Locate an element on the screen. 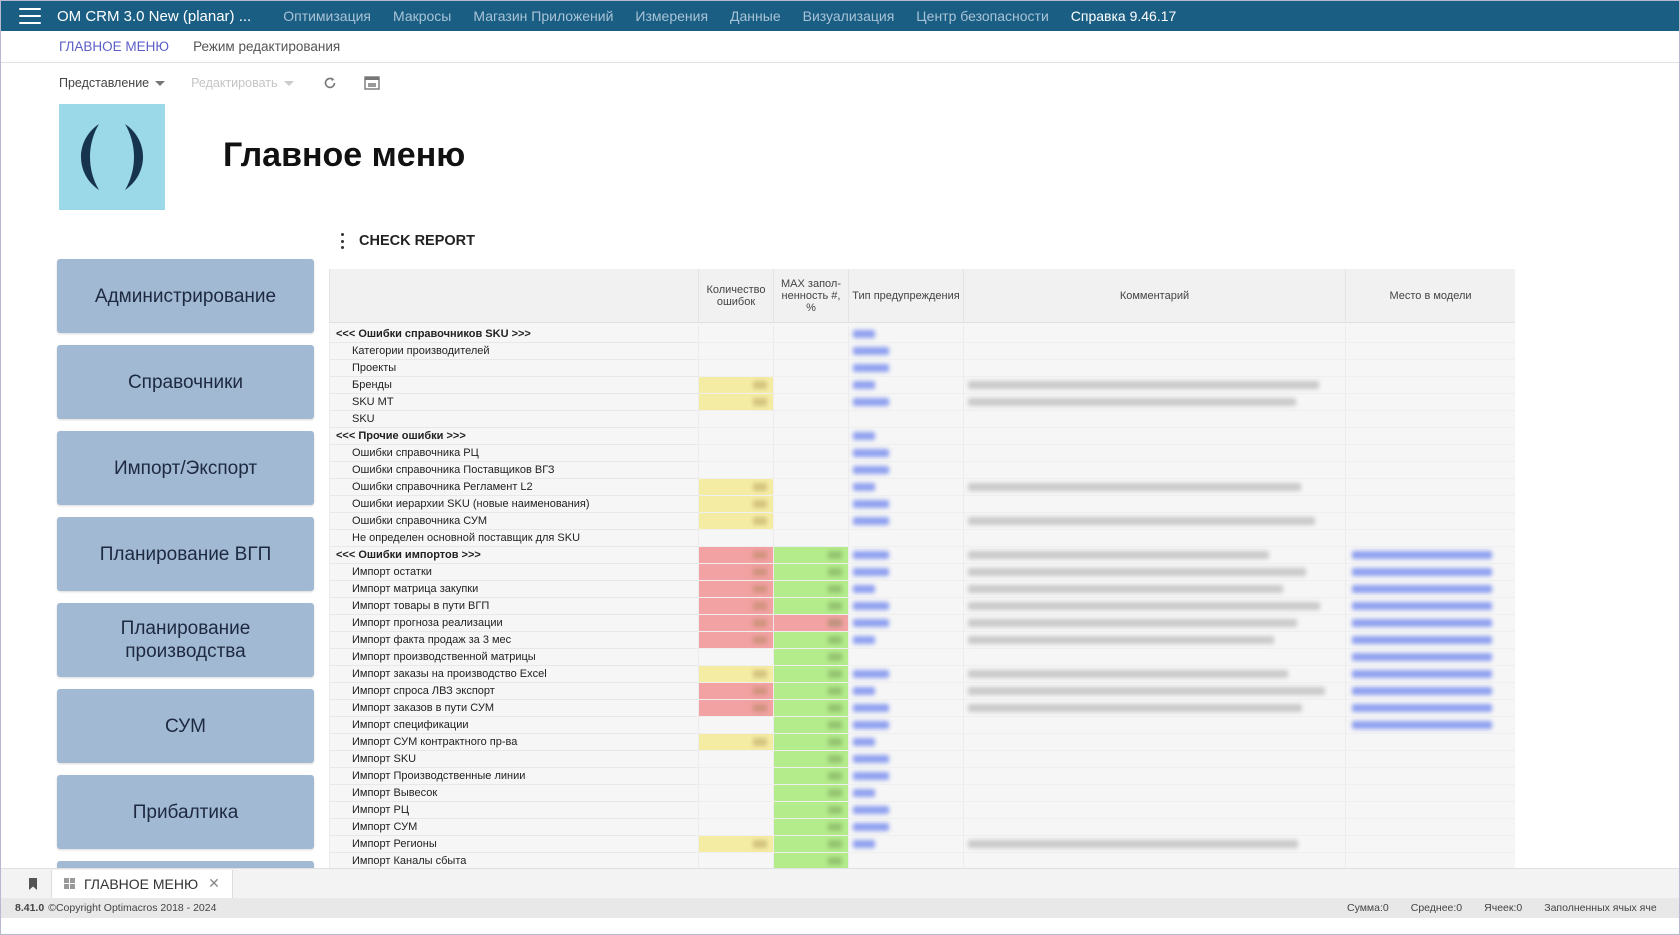 The width and height of the screenshot is (1680, 935). report-row: Импорт SKU is located at coordinates (922, 759).